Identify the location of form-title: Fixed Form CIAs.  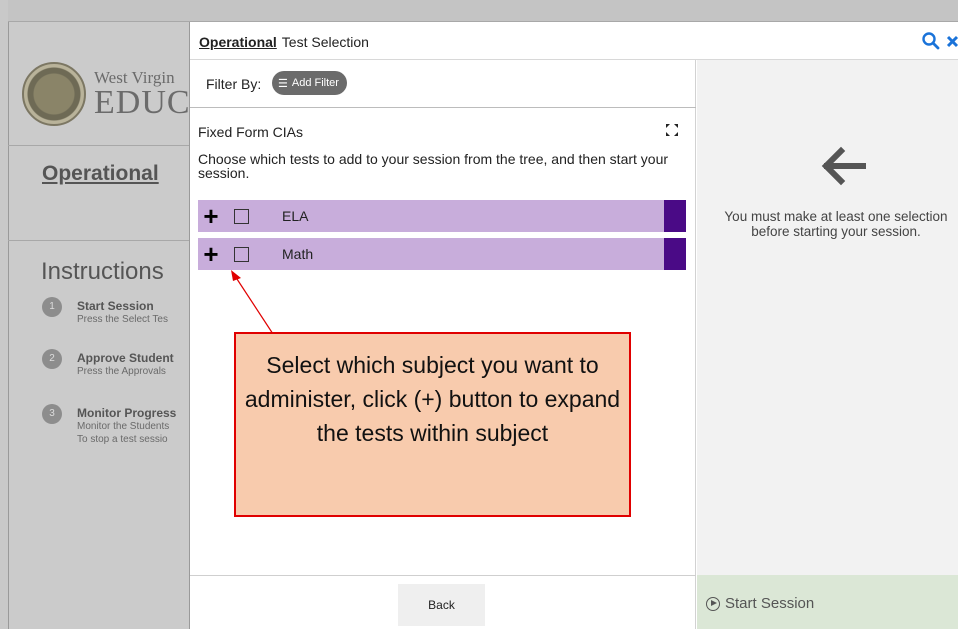
(251, 132).